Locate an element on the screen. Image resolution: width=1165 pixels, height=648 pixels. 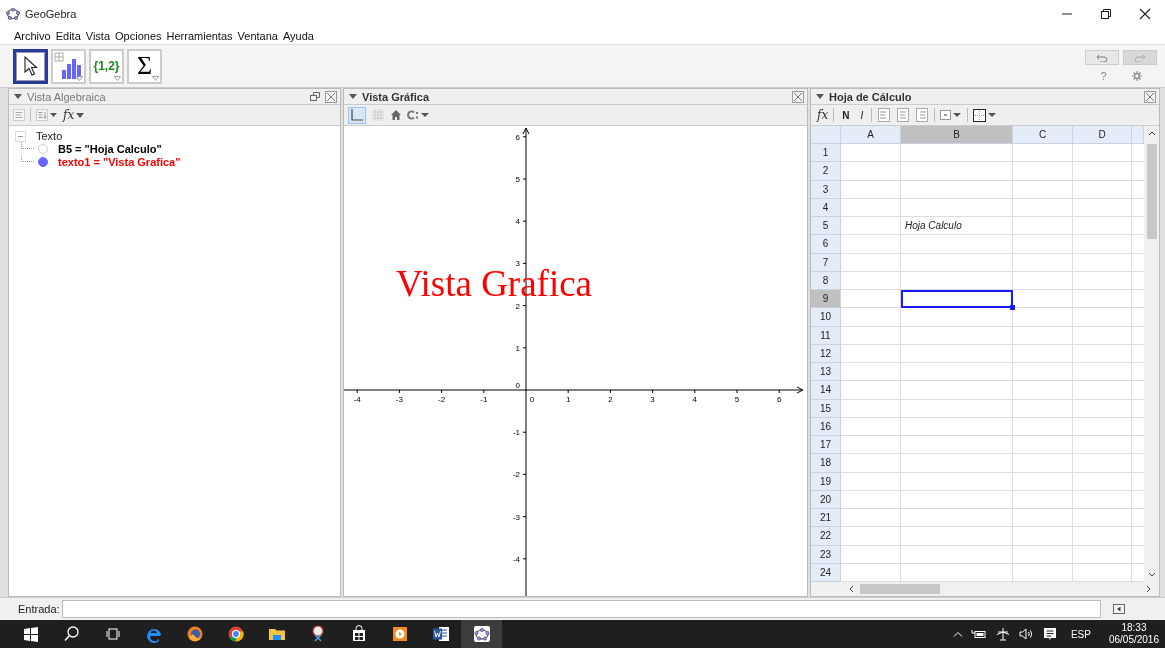
tick-label: 6 is located at coordinates (779, 399).